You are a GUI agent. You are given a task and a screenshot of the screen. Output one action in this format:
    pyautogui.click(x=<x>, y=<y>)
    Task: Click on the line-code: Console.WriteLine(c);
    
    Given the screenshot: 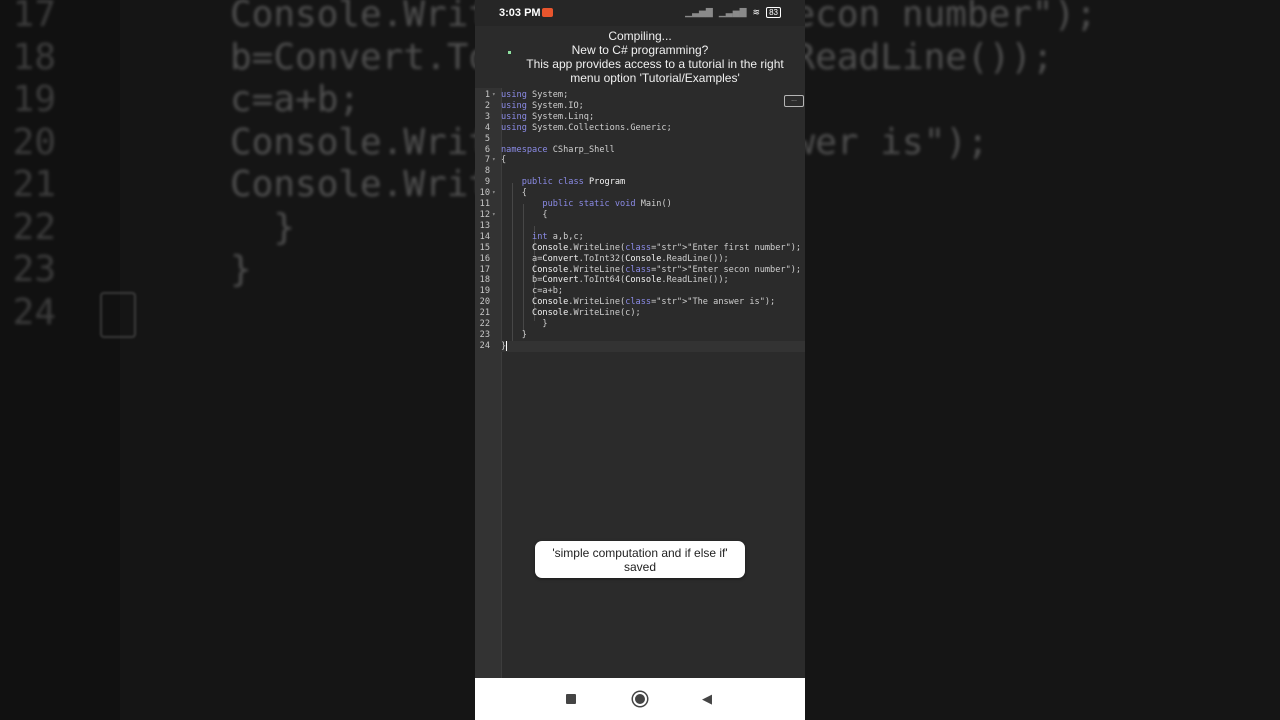 What is the action you would take?
    pyautogui.click(x=586, y=313)
    